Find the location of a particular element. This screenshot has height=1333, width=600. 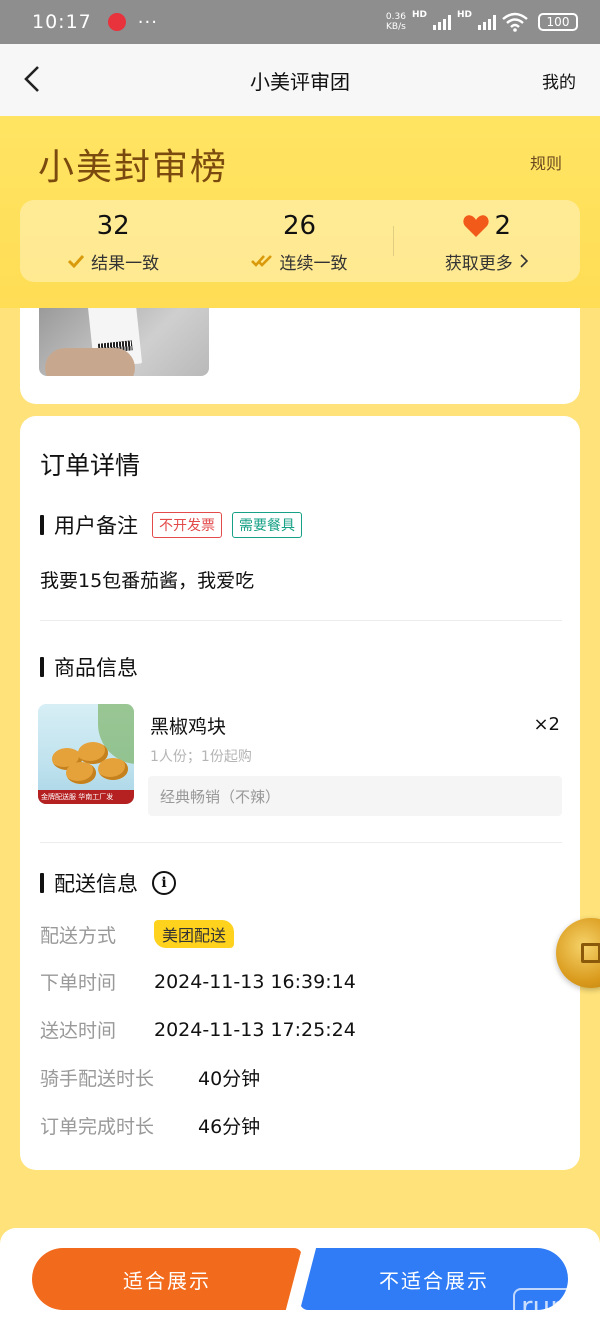

stat-streak: 26 连续一致 is located at coordinates (299, 241).